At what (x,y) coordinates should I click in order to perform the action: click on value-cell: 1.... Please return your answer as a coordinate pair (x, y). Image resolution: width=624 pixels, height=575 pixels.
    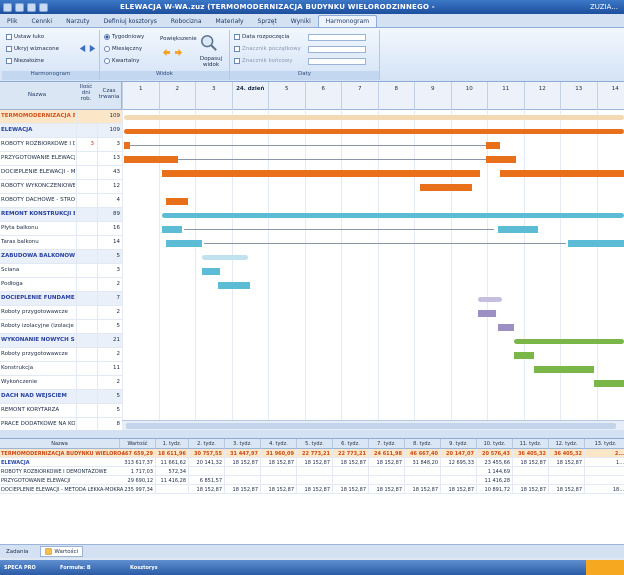
    Looking at the image, I should click on (604, 462).